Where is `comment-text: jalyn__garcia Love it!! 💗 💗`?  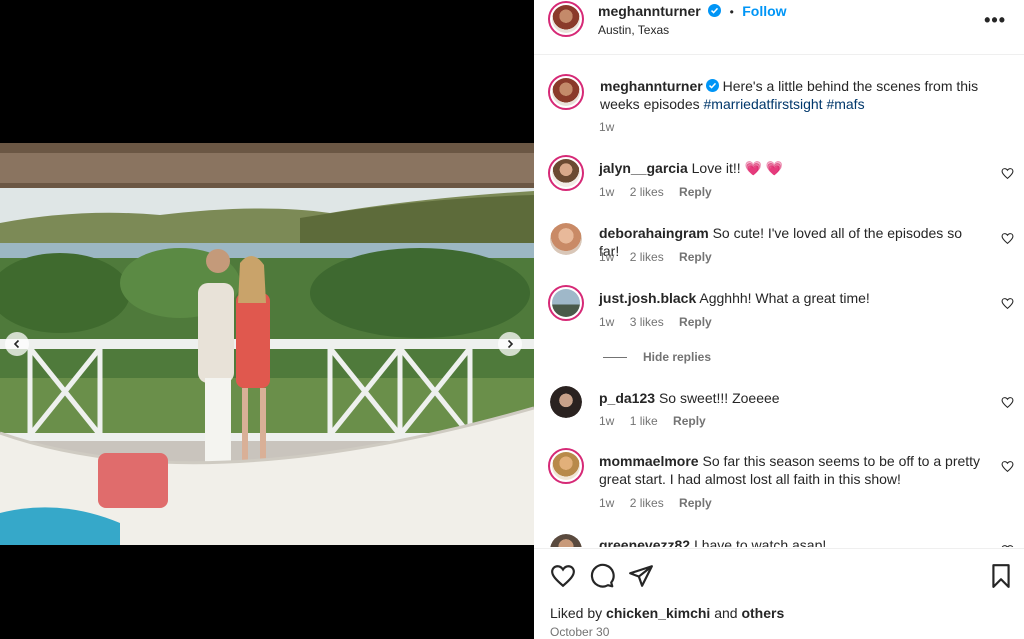 comment-text: jalyn__garcia Love it!! 💗 💗 is located at coordinates (791, 168).